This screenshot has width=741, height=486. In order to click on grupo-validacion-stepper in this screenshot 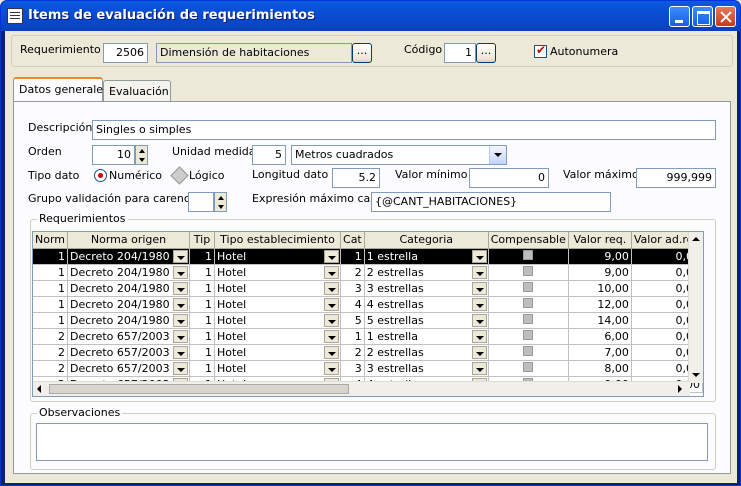, I will do `click(220, 202)`.